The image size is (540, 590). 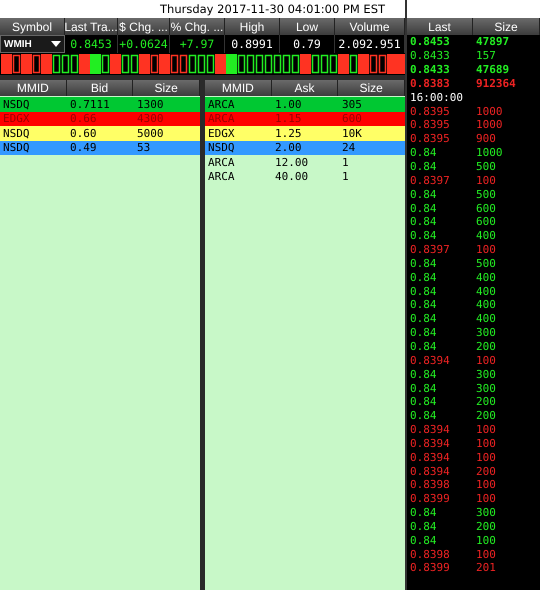 I want to click on quote-row: ARCA 1.00 305, so click(x=305, y=104).